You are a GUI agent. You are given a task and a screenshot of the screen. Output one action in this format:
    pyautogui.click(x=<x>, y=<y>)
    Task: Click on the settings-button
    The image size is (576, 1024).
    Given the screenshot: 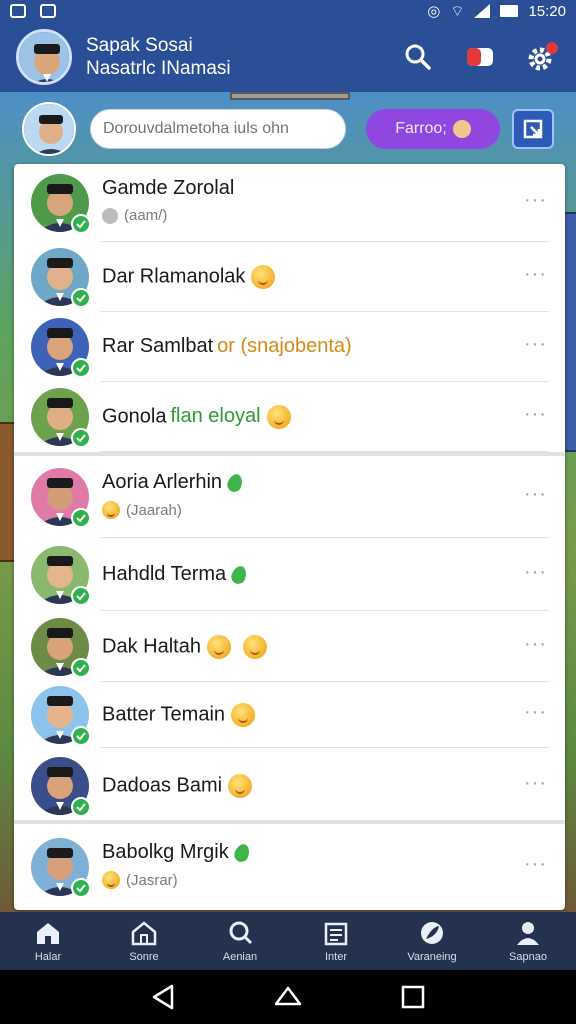 What is the action you would take?
    pyautogui.click(x=542, y=57)
    